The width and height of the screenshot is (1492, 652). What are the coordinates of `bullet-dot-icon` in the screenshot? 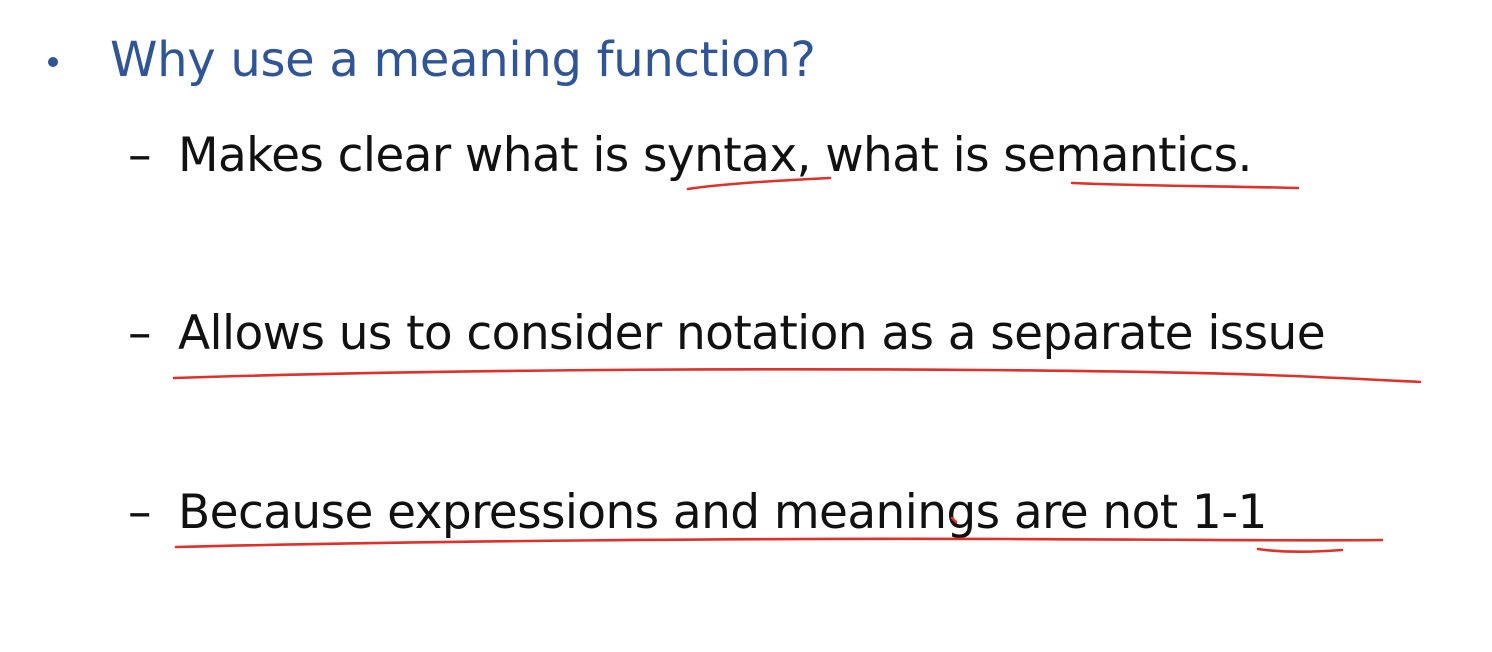 It's located at (53, 62).